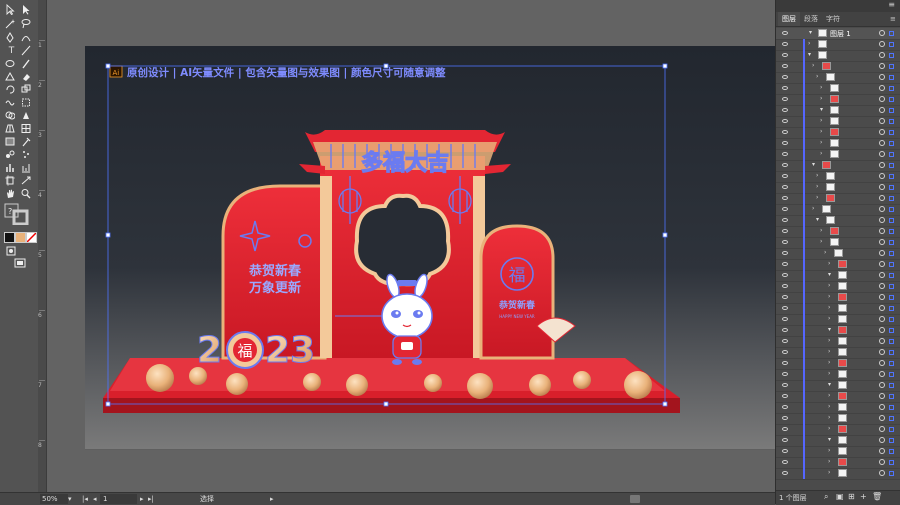  I want to click on artboard-tool-icon, so click(11, 181).